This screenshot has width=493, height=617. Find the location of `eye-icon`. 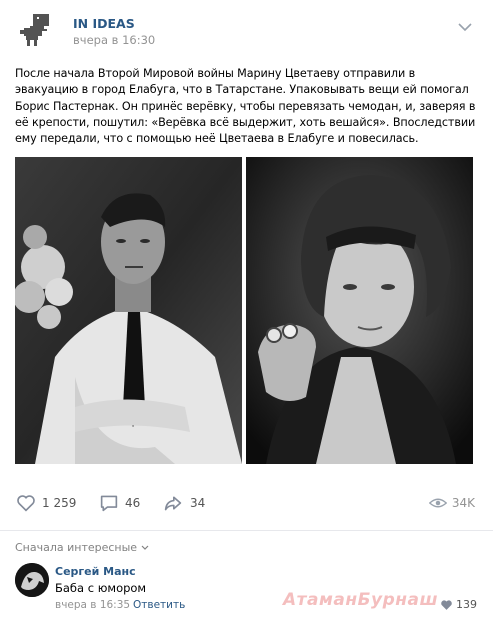

eye-icon is located at coordinates (437, 503).